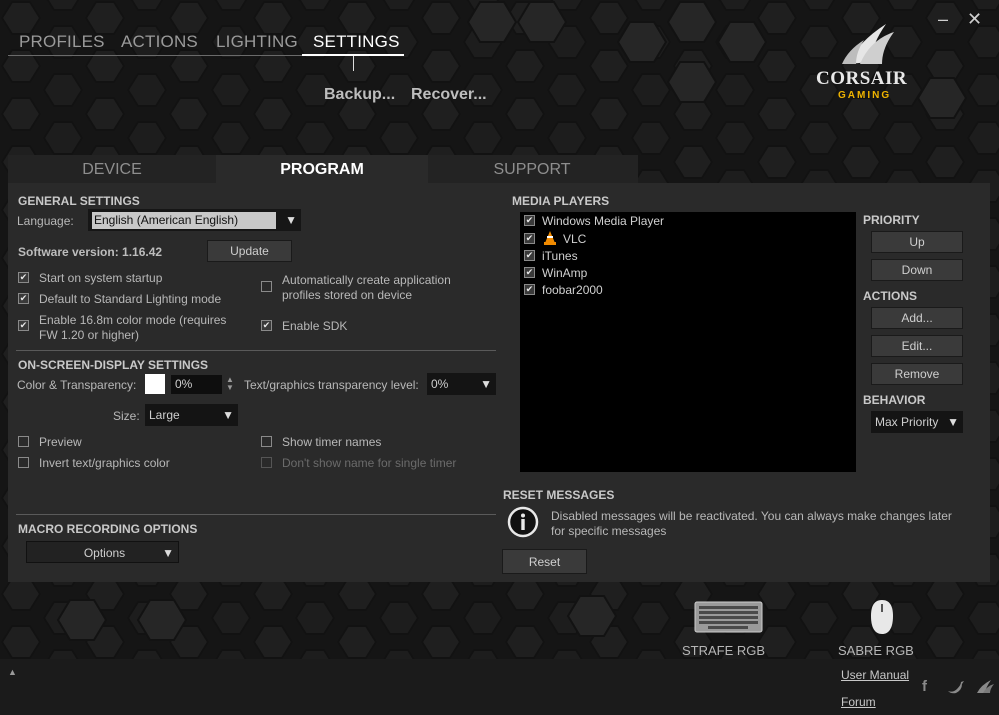  Describe the element at coordinates (974, 19) in the screenshot. I see `close-icon: ✕` at that location.